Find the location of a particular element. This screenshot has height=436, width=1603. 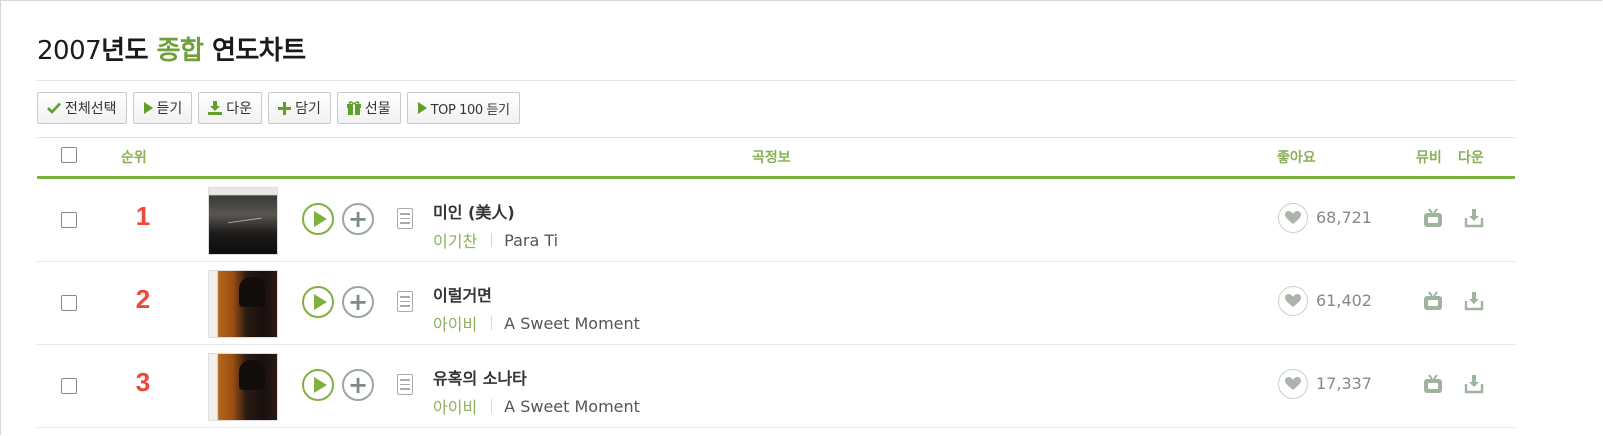

check-icon is located at coordinates (54, 108).